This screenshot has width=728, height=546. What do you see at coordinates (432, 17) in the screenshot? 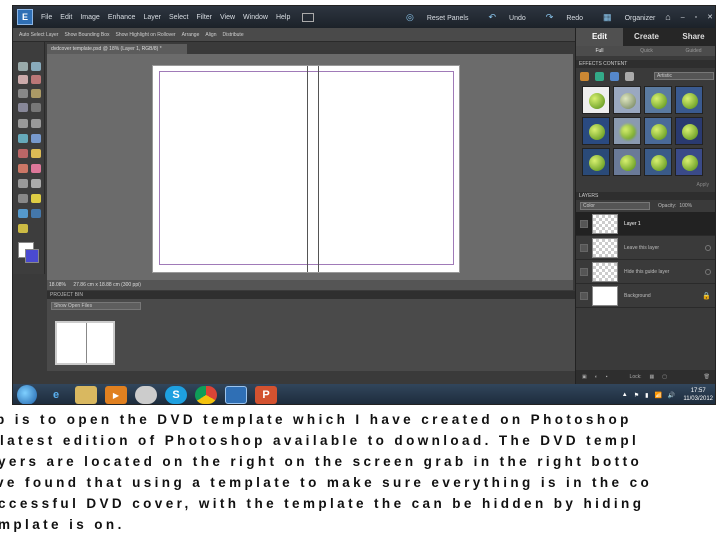
I see `reset-panels-button: ◎ Reset Panels` at bounding box center [432, 17].